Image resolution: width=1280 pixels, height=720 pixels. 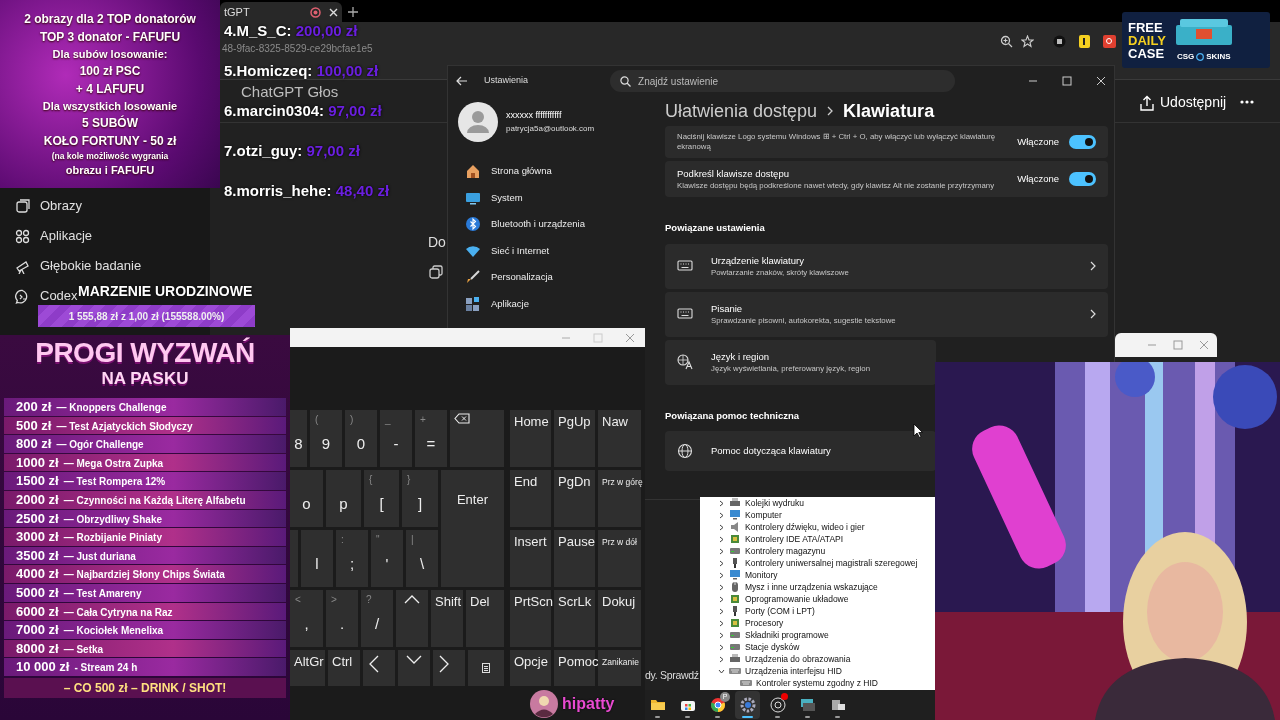 What do you see at coordinates (747, 705) in the screenshot?
I see `taskbar-app` at bounding box center [747, 705].